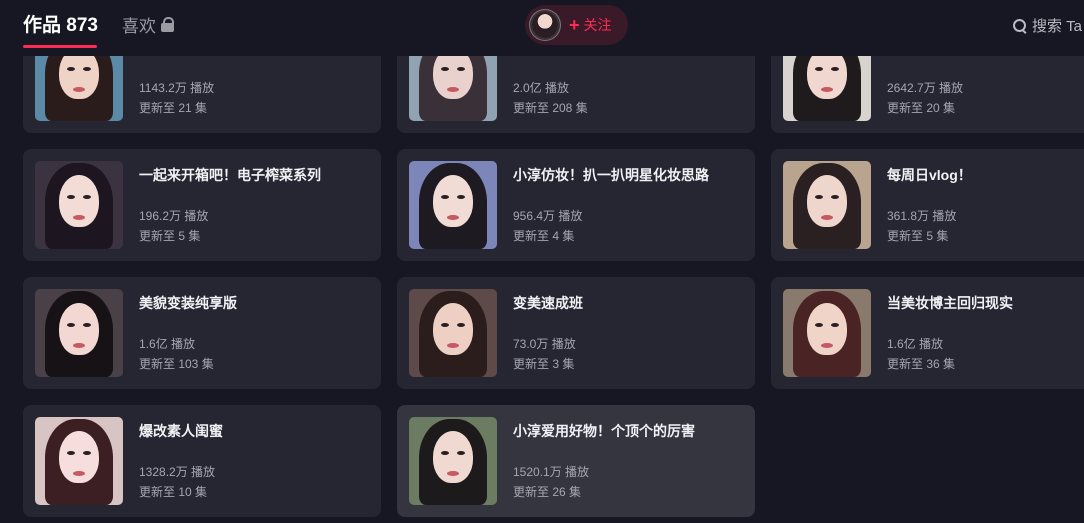 The image size is (1084, 523). Describe the element at coordinates (181, 431) in the screenshot. I see `collection-title: 爆改素人闺蜜` at that location.